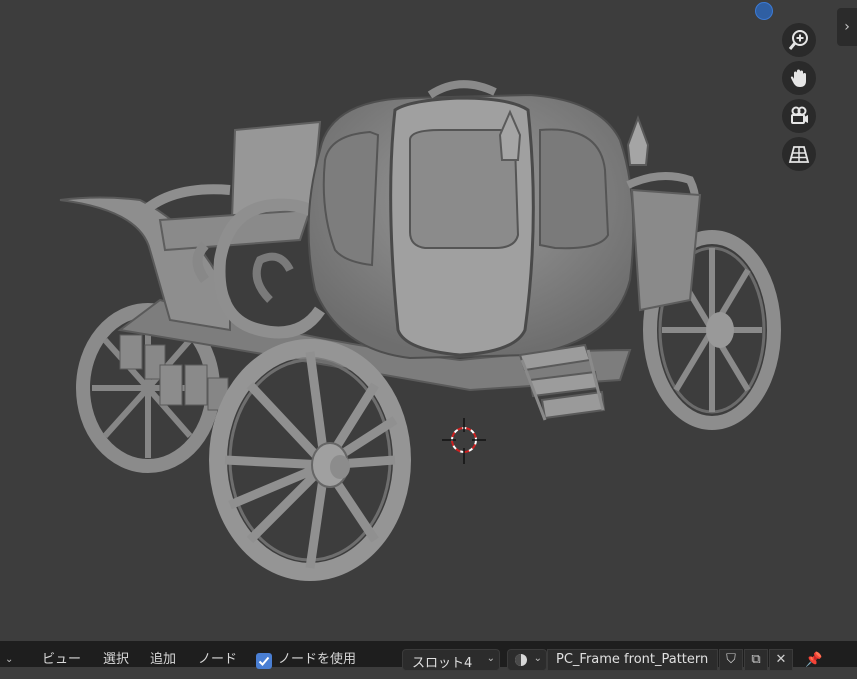 This screenshot has height=679, width=857. What do you see at coordinates (61, 654) in the screenshot?
I see `menu-view: ビュー` at bounding box center [61, 654].